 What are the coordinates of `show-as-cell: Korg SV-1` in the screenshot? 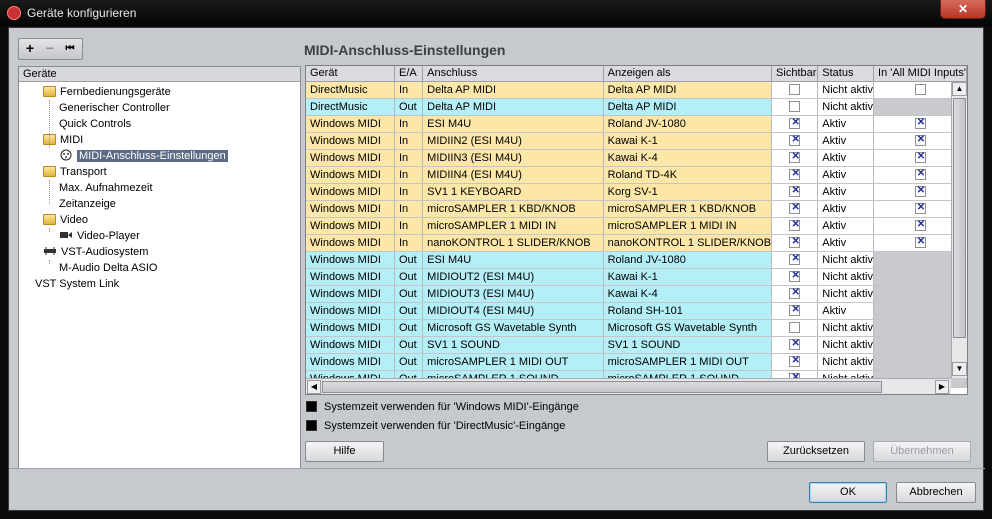 It's located at (688, 192).